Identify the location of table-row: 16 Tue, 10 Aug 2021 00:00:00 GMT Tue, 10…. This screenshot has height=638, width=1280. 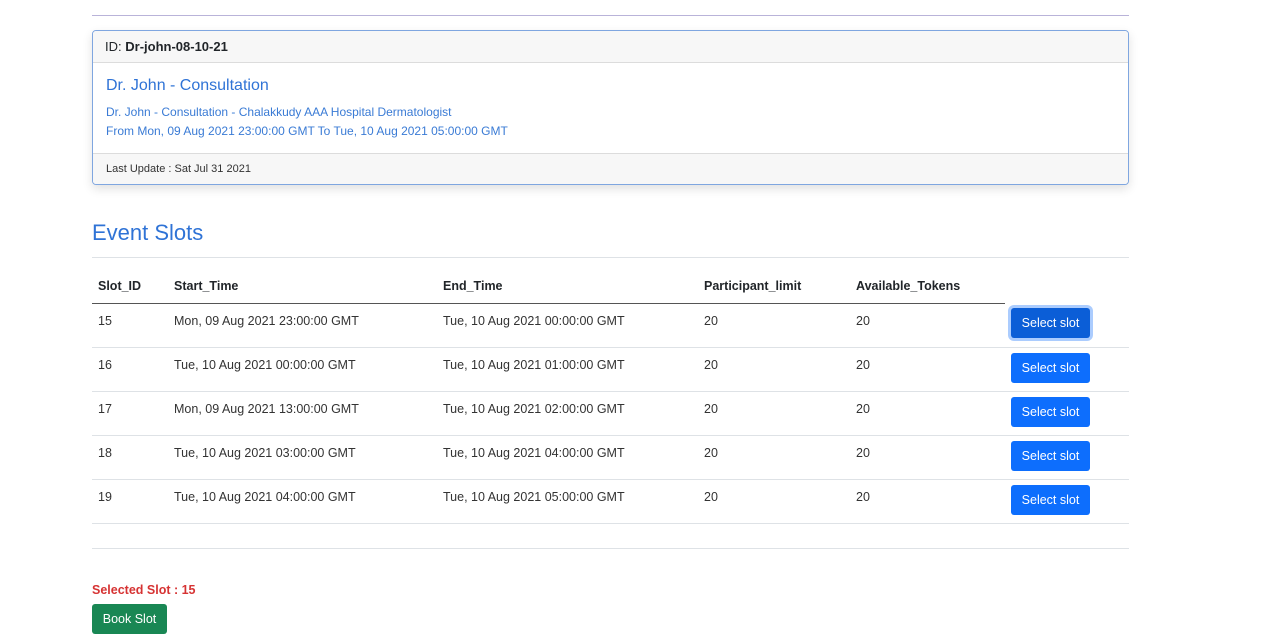
(610, 369).